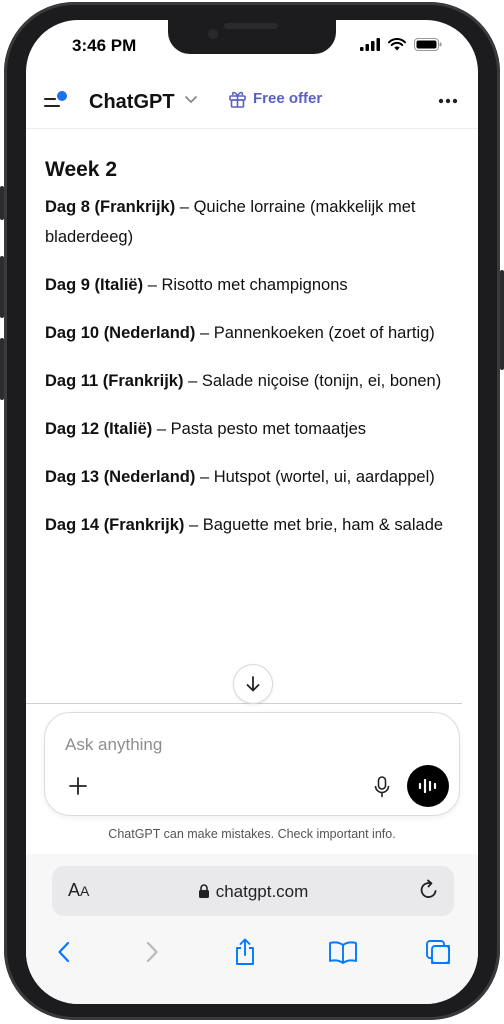  What do you see at coordinates (259, 429) in the screenshot?
I see `meal-dish: – Pasta pesto met tomaatjes` at bounding box center [259, 429].